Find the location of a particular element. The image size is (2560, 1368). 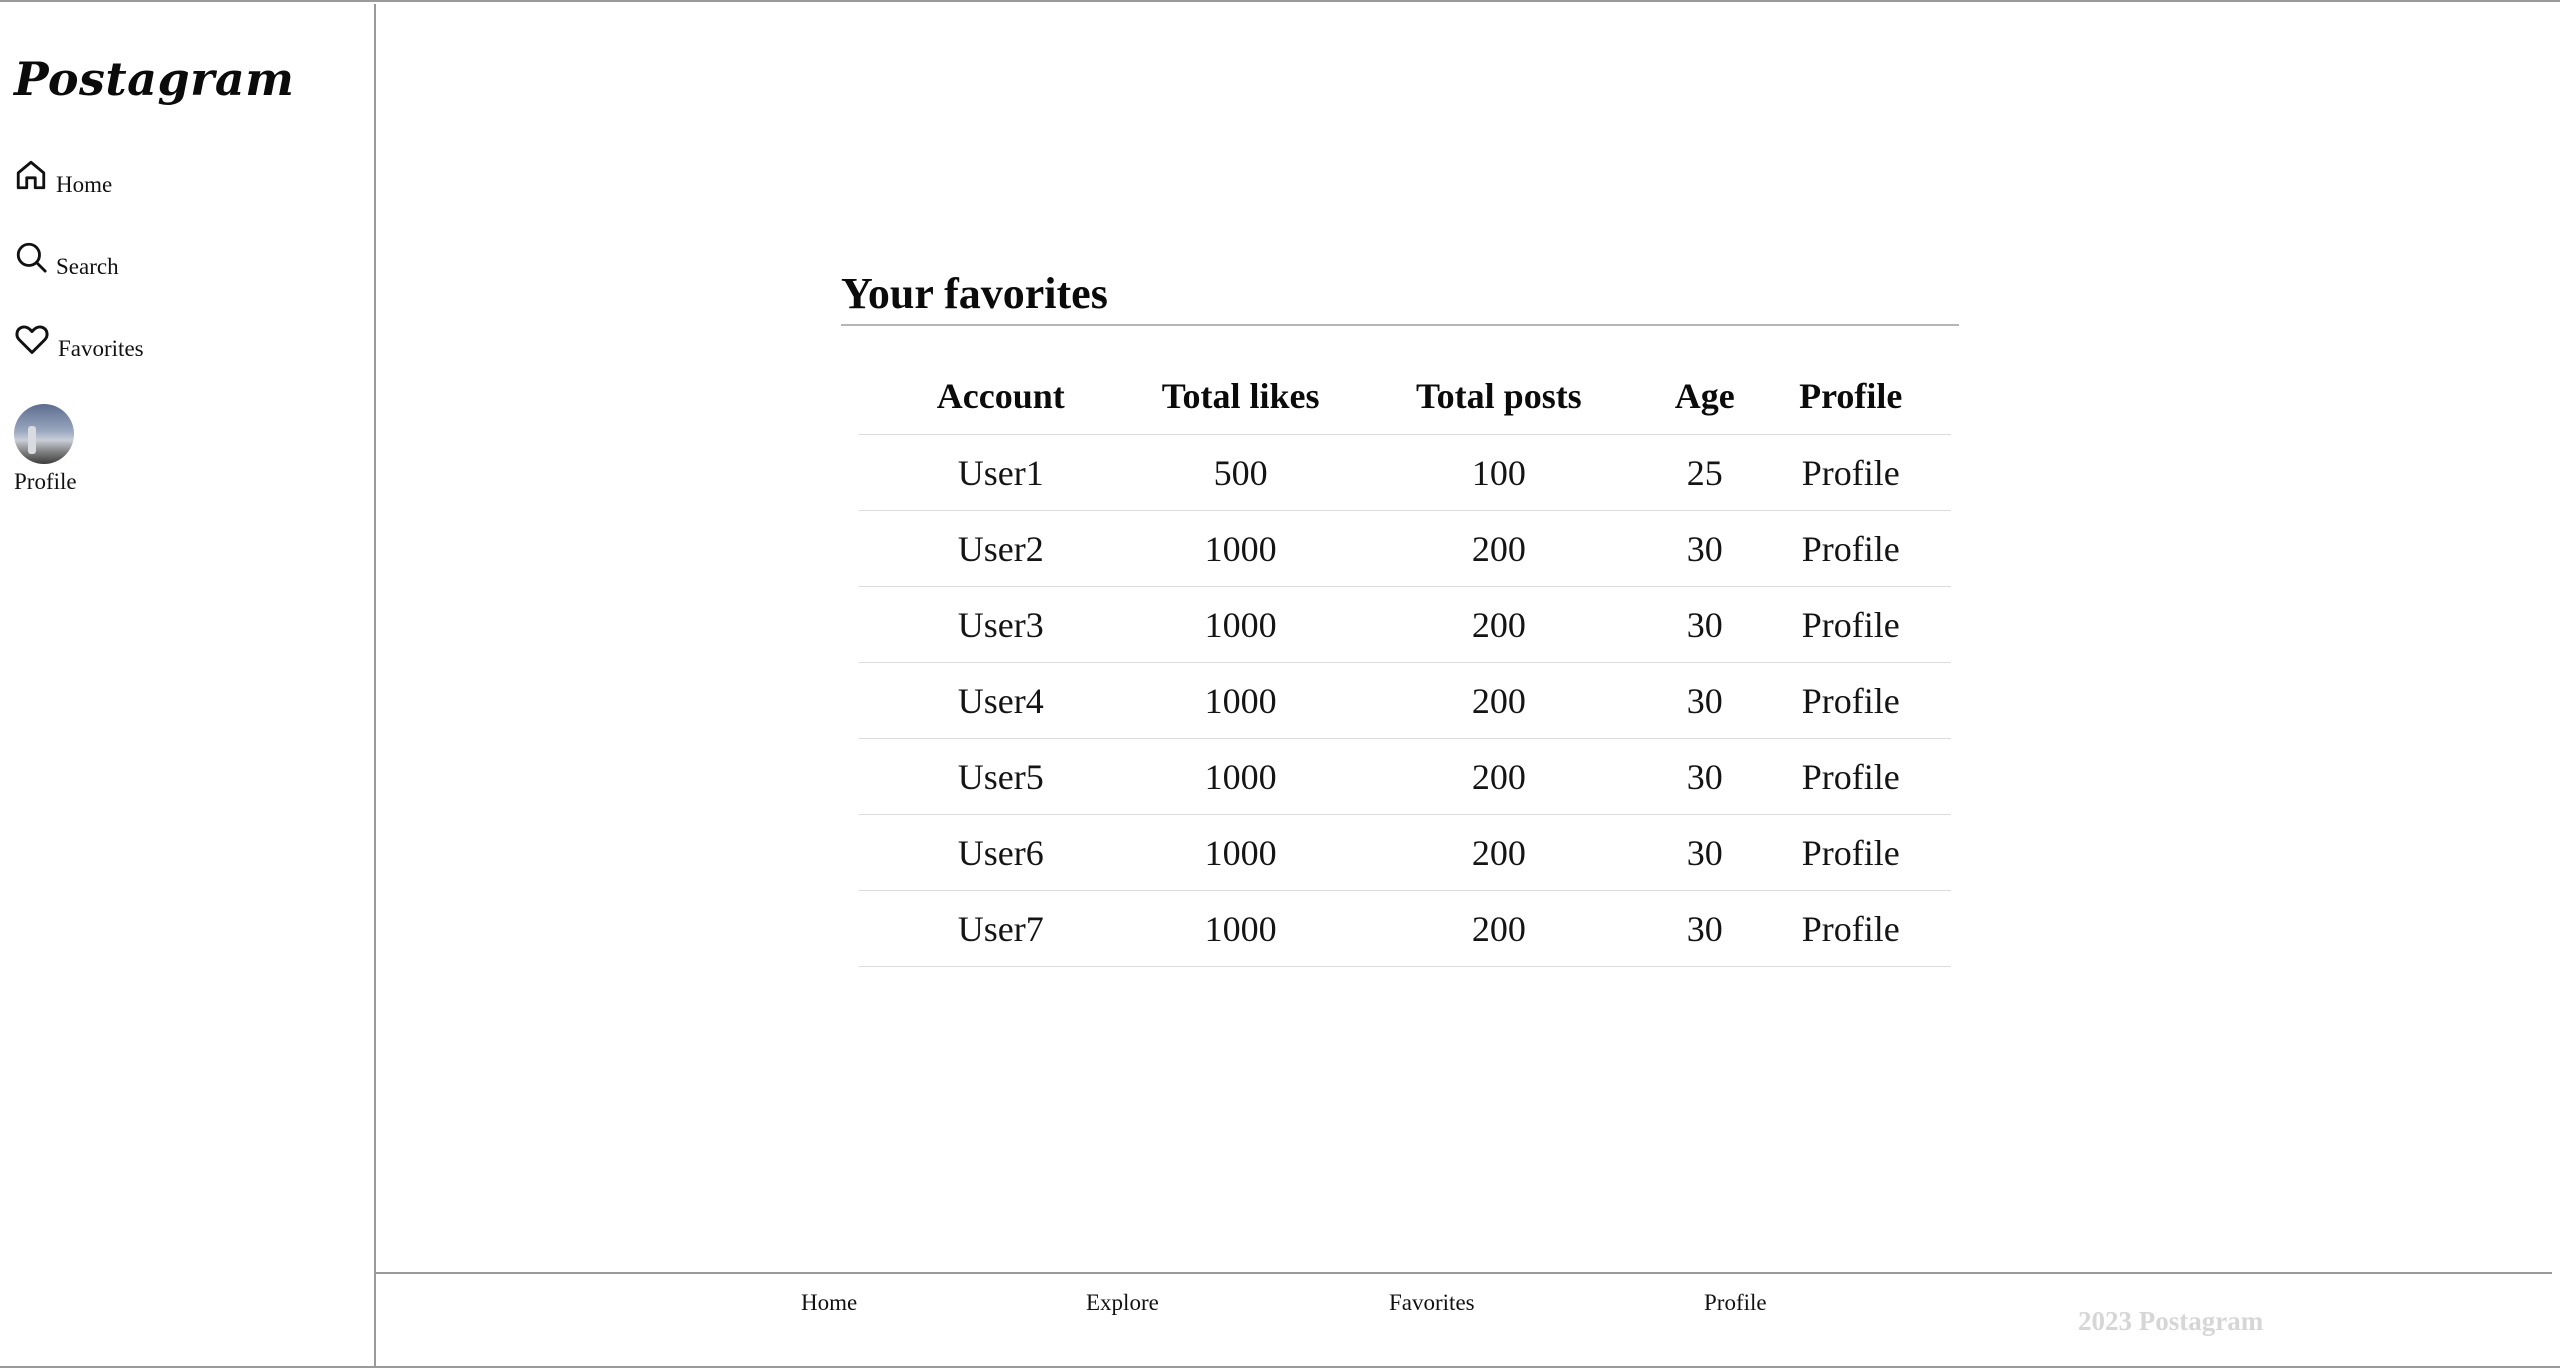

sidebar-item-label: Search is located at coordinates (87, 266).